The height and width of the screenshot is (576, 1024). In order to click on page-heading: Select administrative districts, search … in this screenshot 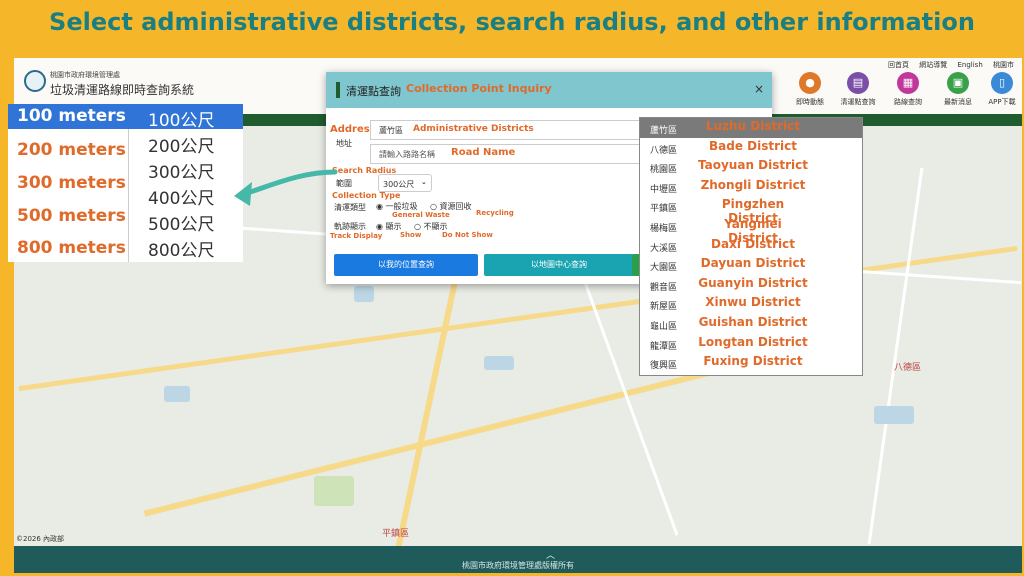, I will do `click(512, 22)`.